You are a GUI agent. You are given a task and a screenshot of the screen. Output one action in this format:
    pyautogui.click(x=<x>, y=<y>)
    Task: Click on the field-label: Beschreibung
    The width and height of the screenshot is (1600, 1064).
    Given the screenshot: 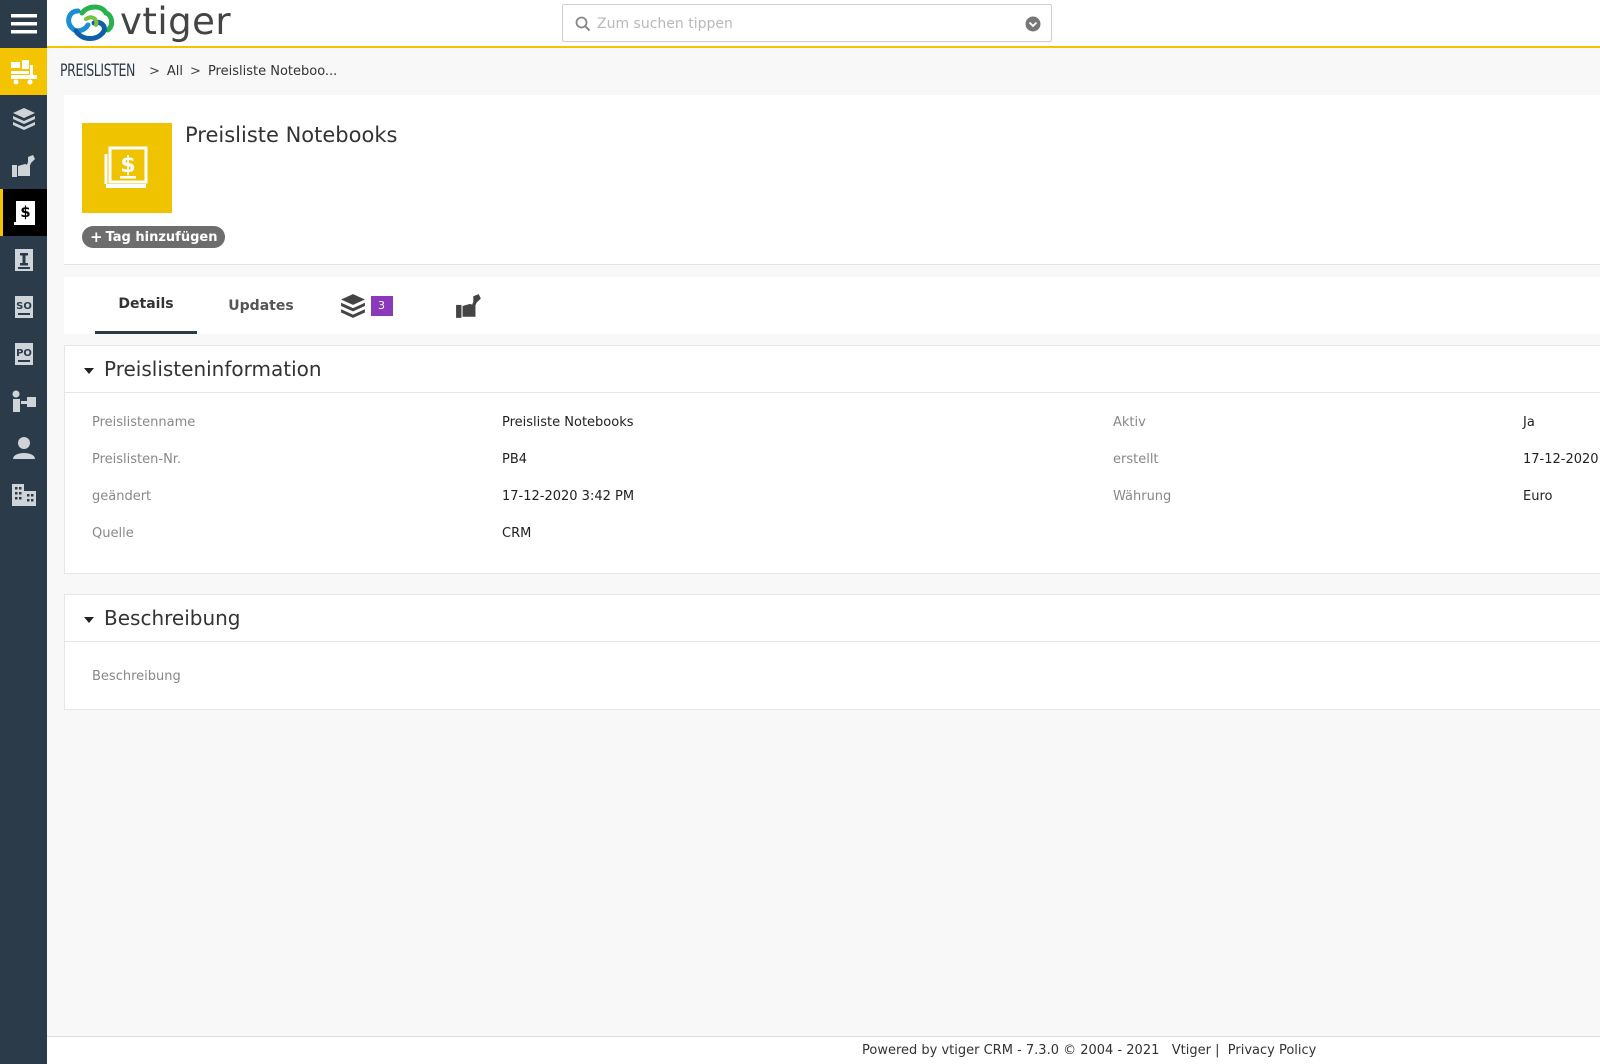 What is the action you would take?
    pyautogui.click(x=136, y=676)
    